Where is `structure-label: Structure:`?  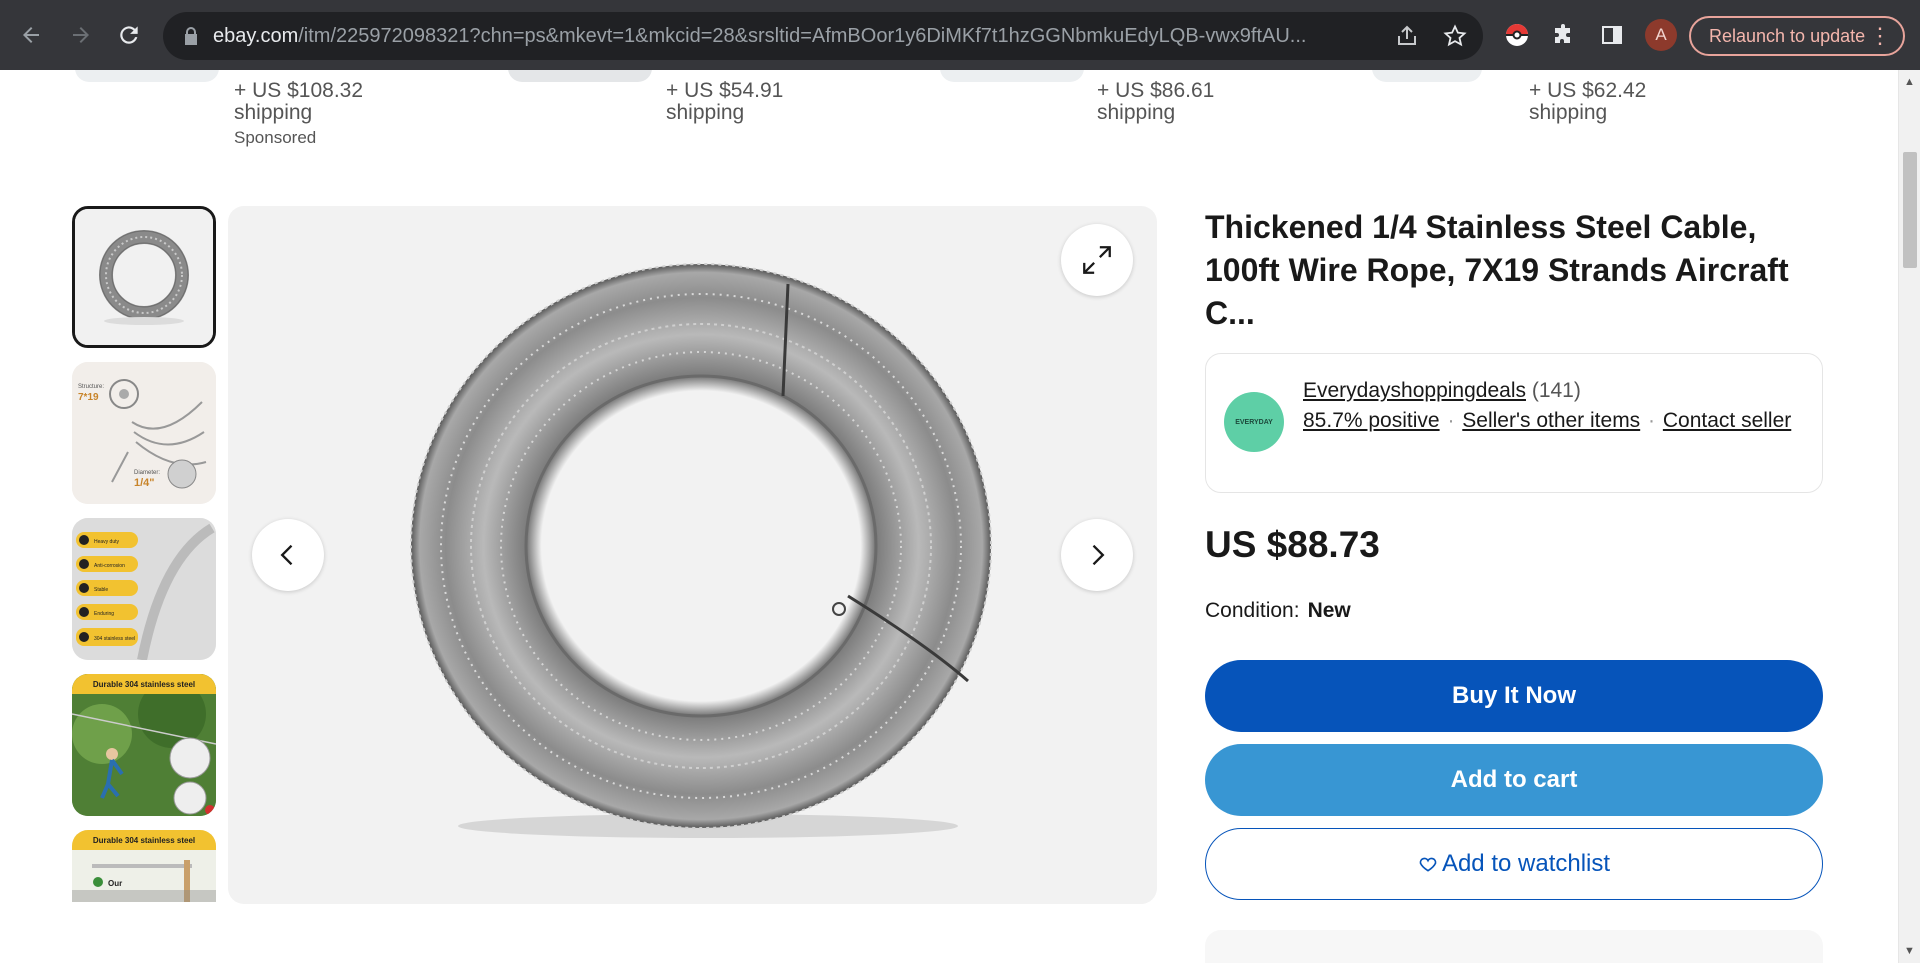 structure-label: Structure: is located at coordinates (91, 387).